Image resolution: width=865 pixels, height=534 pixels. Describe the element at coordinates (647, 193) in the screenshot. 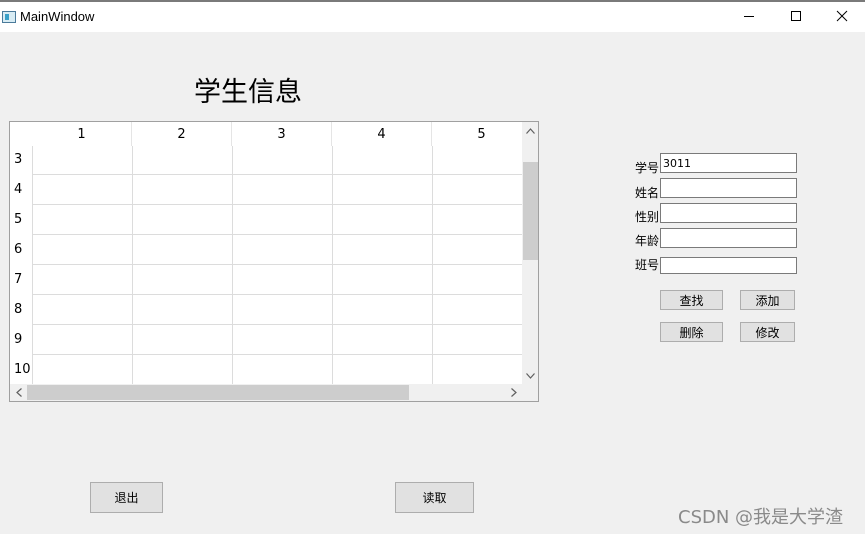

I see `name-label: 姓名` at that location.